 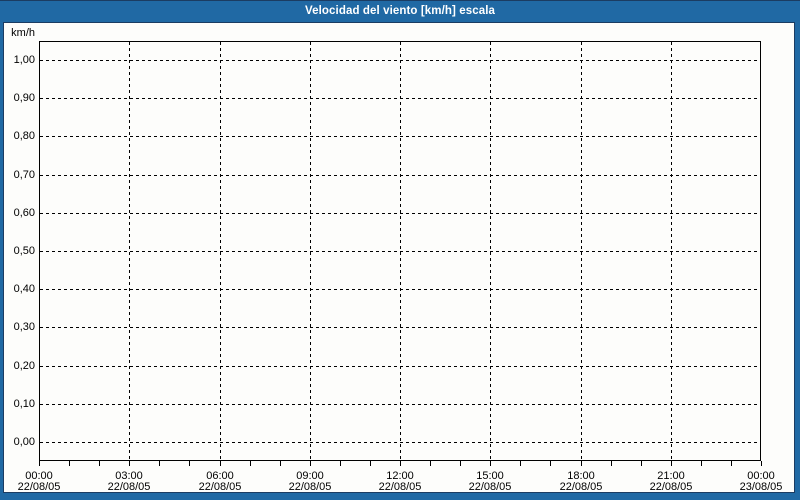 I want to click on window-title: Velocidad del viento [km/h] escala, so click(x=400, y=11).